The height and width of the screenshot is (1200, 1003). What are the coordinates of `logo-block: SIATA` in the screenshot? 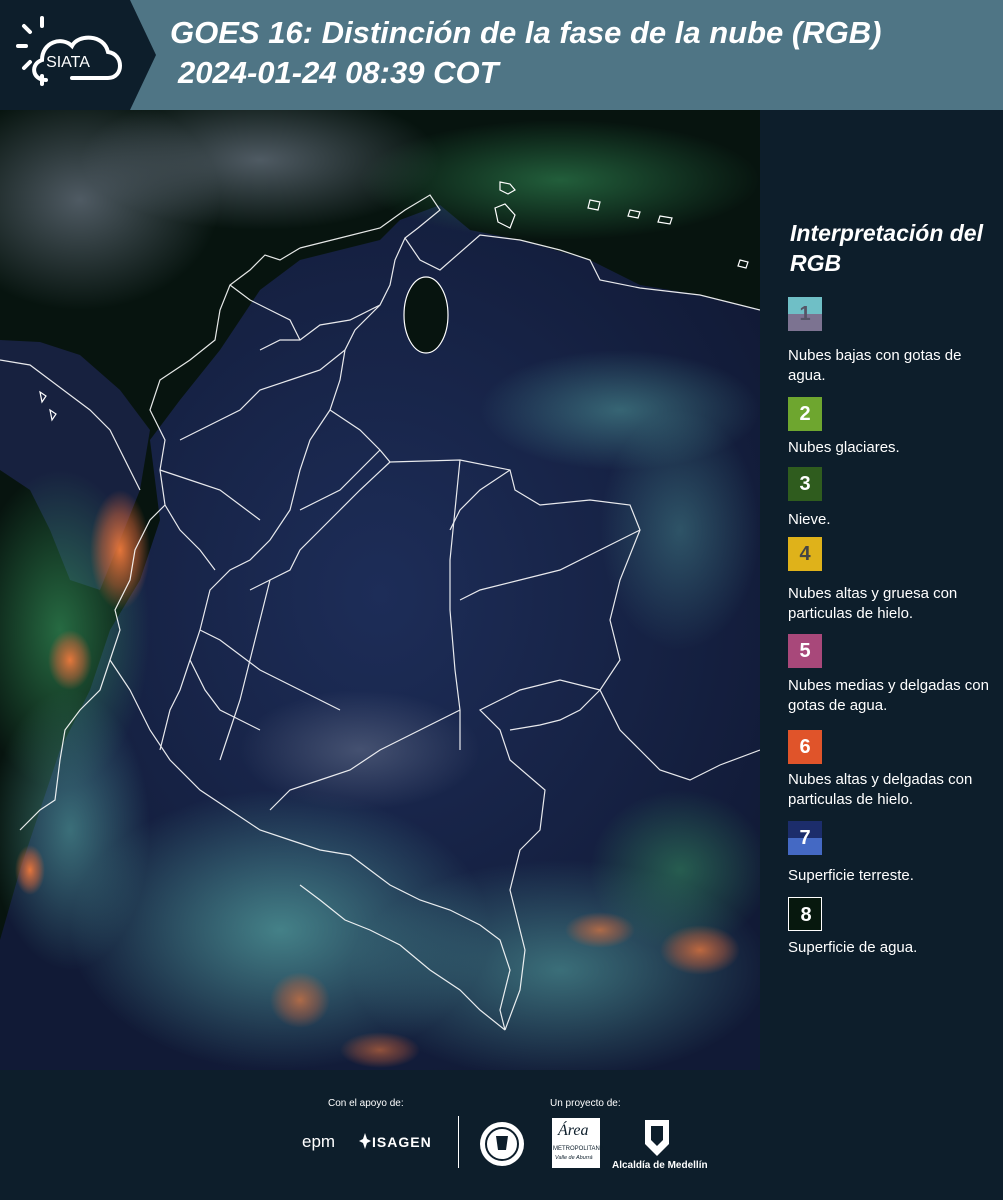 It's located at (65, 55).